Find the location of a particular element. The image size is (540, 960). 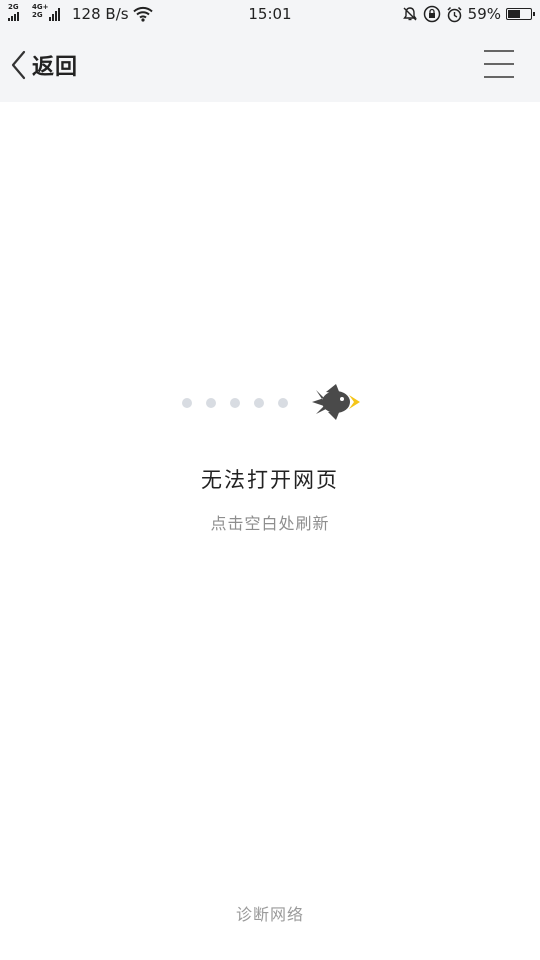

diagnose-network-link: 诊断网络 is located at coordinates (270, 913).